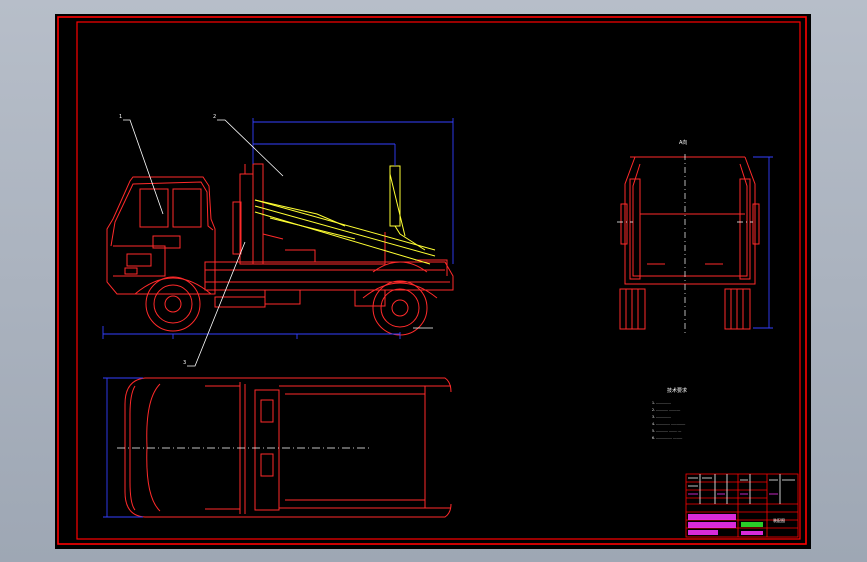 The width and height of the screenshot is (867, 562). I want to click on cab-window-right, so click(187, 208).